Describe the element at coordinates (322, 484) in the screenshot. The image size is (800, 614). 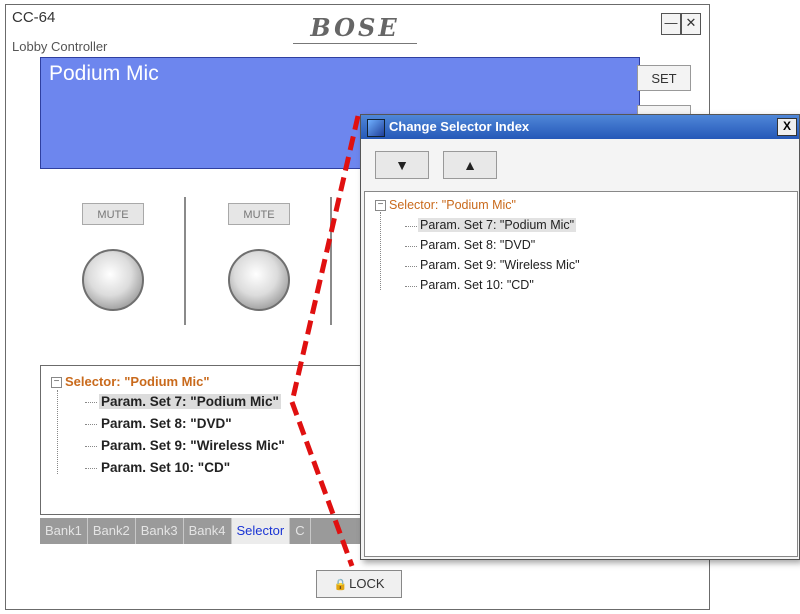
I see `annotation-line-bottom` at that location.